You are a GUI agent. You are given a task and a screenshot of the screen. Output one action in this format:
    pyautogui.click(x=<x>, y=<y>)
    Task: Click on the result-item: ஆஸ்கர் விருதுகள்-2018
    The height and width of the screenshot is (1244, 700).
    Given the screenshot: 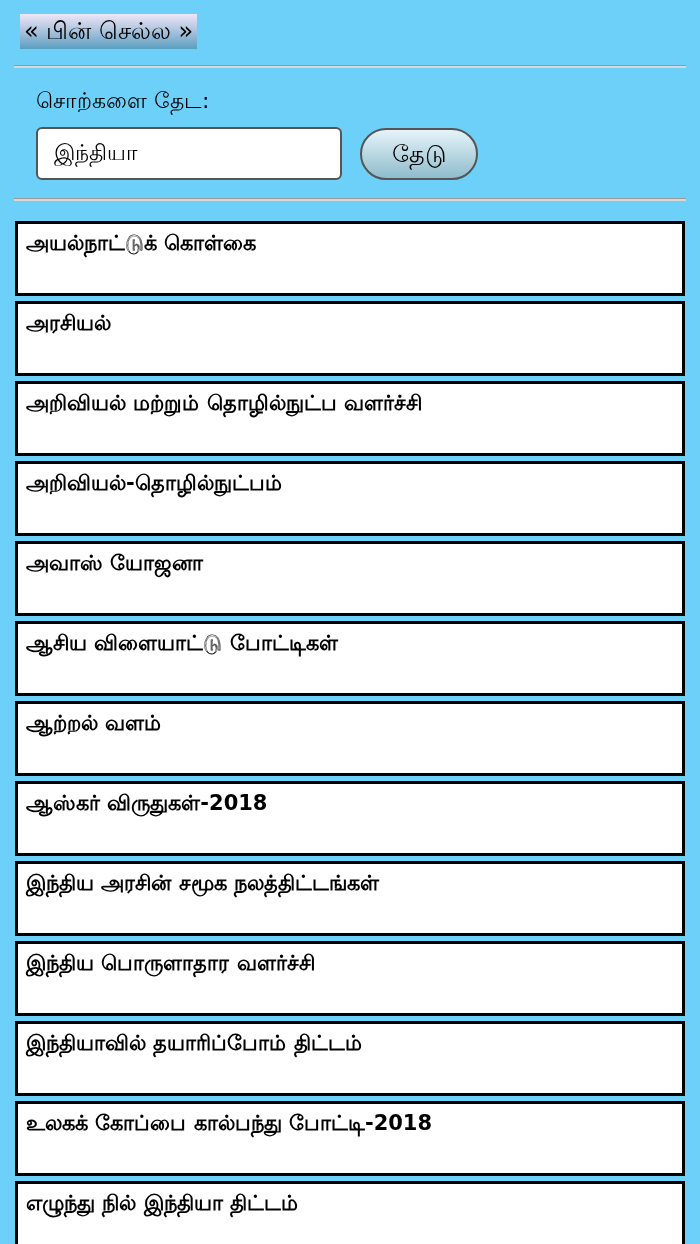 What is the action you would take?
    pyautogui.click(x=350, y=818)
    